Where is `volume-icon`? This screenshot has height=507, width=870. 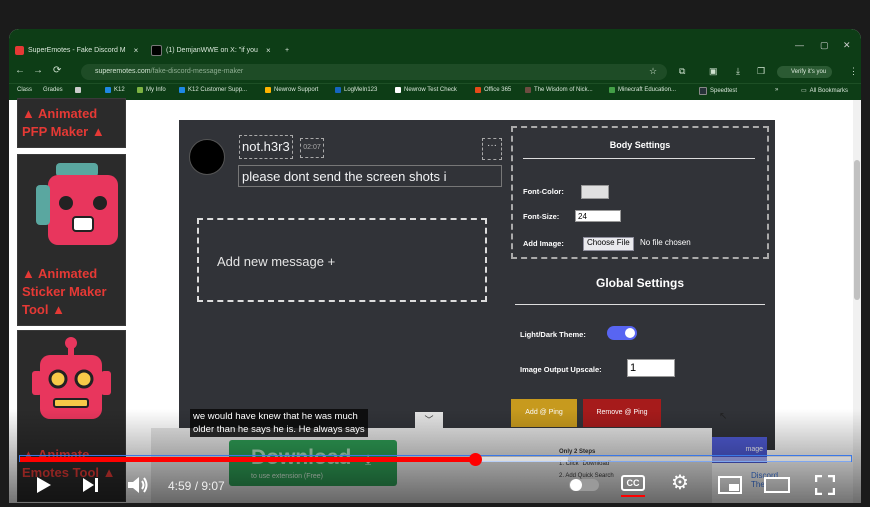
volume-icon is located at coordinates (138, 485).